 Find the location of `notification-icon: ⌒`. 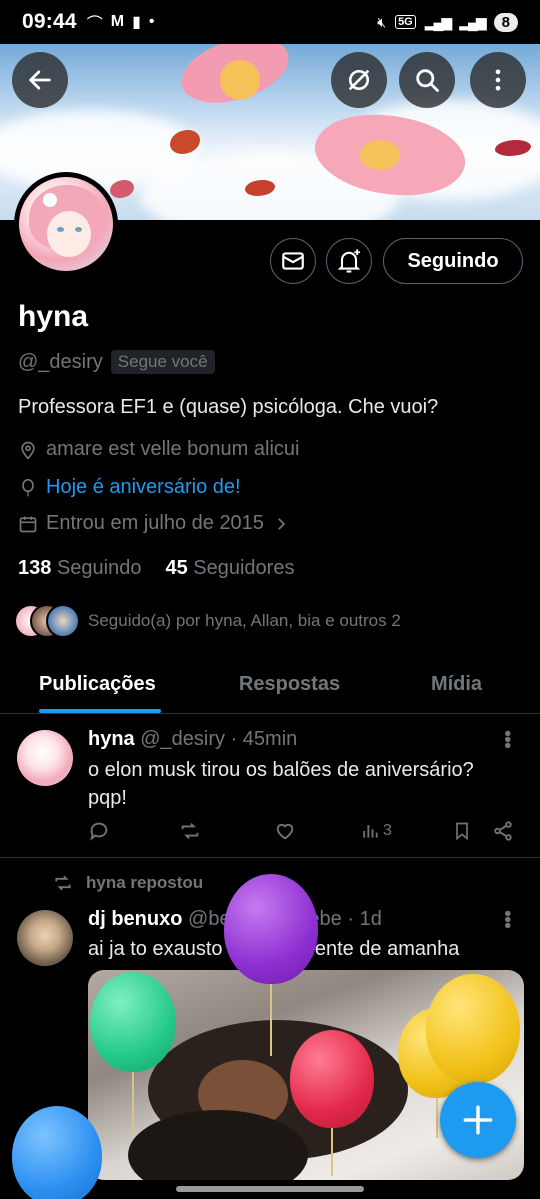

notification-icon: ⌒ is located at coordinates (94, 24).